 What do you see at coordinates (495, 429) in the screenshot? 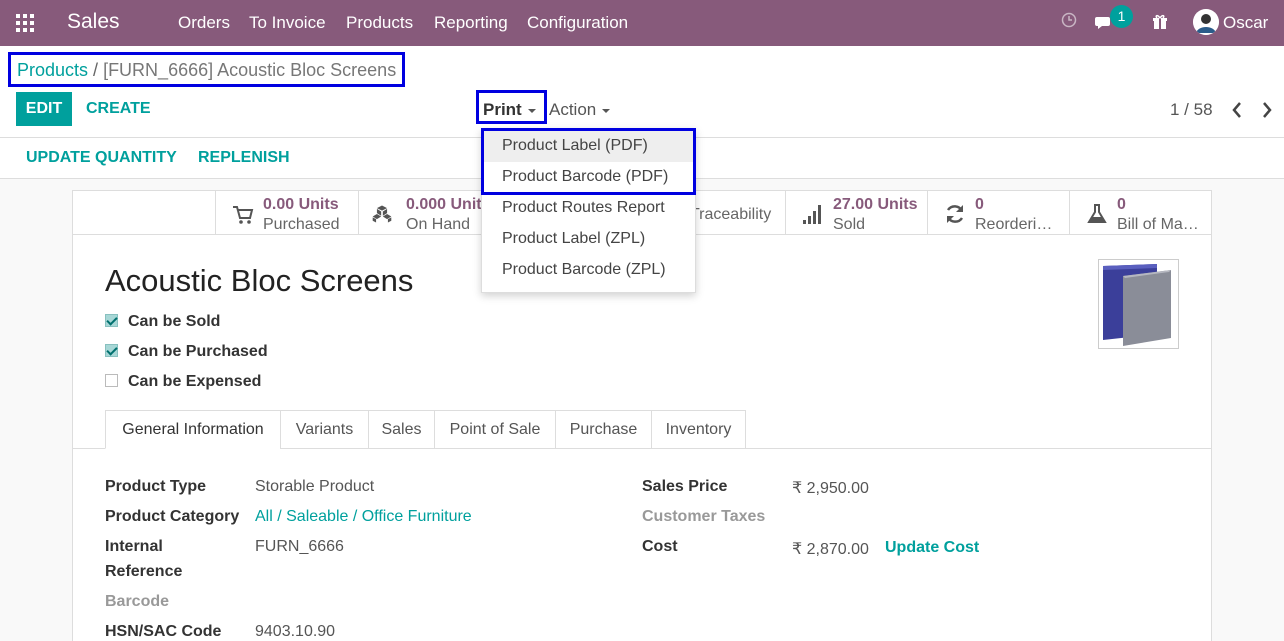
I see `tab-point-of-sale: Point of Sale` at bounding box center [495, 429].